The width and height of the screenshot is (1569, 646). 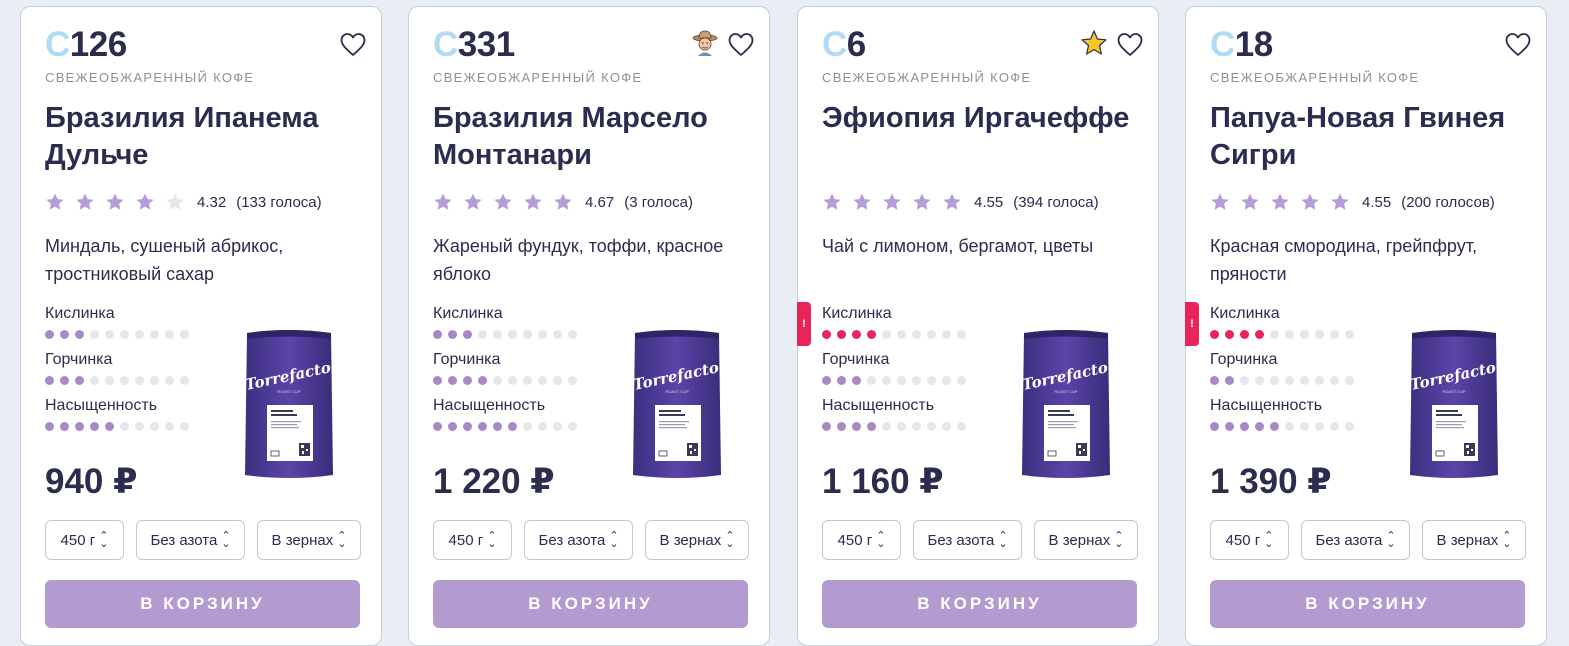 I want to click on rating: 4.55 (200 голосов), so click(x=1352, y=202).